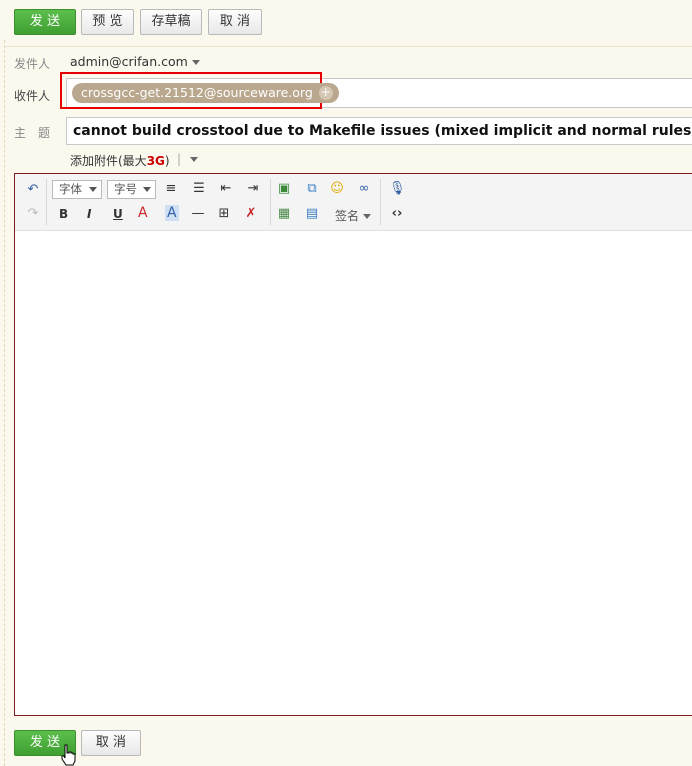 Image resolution: width=692 pixels, height=766 pixels. What do you see at coordinates (32, 133) in the screenshot?
I see `subject-label: 主 题` at bounding box center [32, 133].